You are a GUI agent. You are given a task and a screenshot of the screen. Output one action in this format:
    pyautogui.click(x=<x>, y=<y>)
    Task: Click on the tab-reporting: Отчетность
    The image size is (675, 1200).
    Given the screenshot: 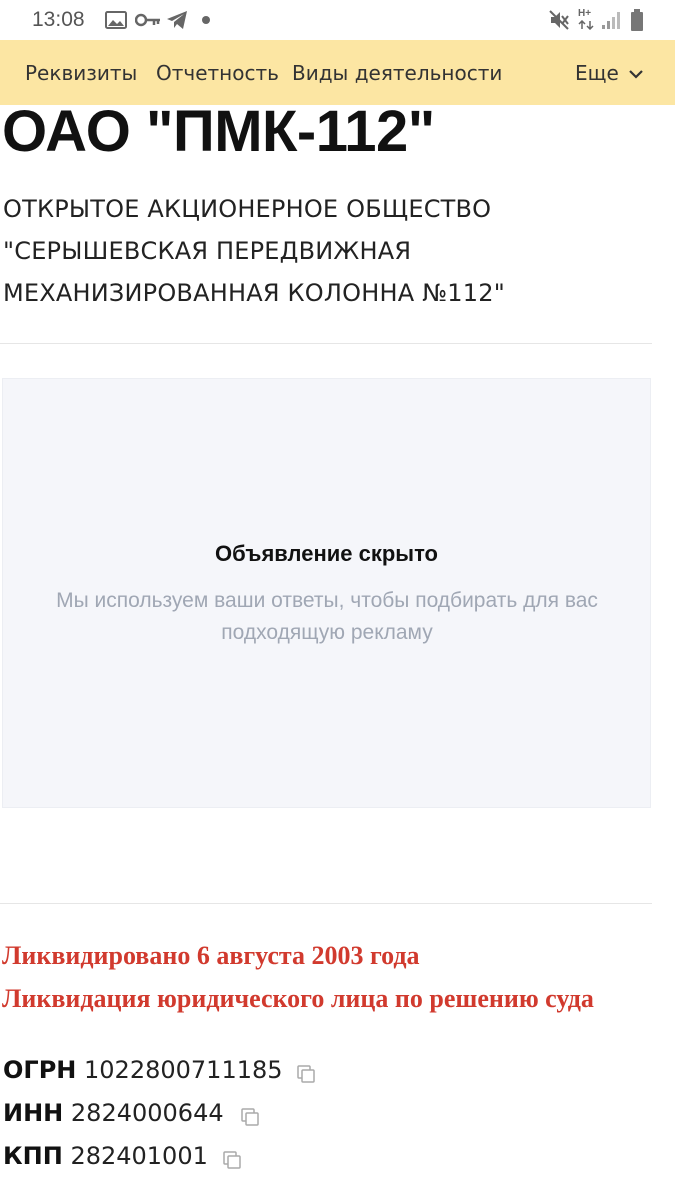 What is the action you would take?
    pyautogui.click(x=217, y=73)
    